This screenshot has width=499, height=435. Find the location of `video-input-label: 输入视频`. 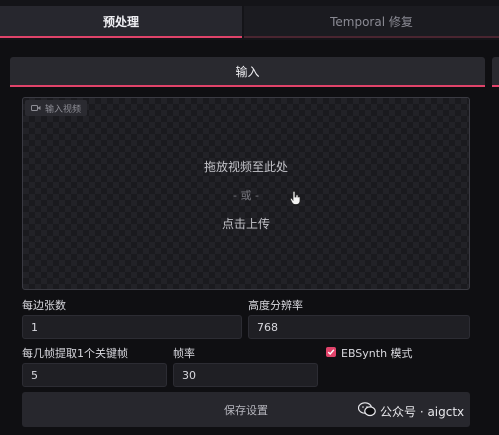

video-input-label: 输入视频 is located at coordinates (56, 108).